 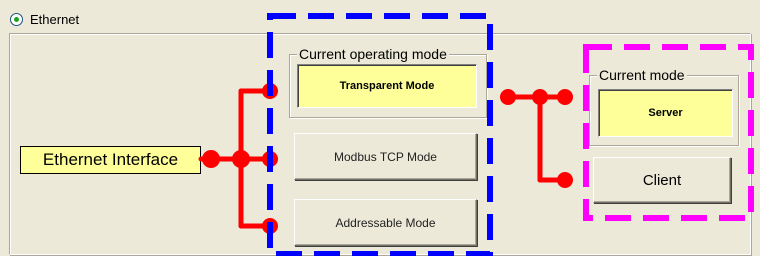 What do you see at coordinates (540, 97) in the screenshot?
I see `dot-junction-right` at bounding box center [540, 97].